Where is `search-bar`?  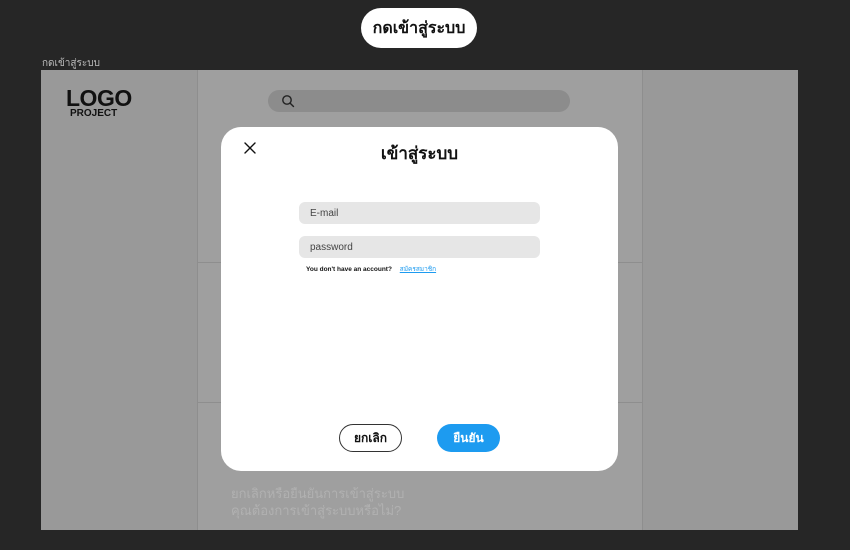 search-bar is located at coordinates (419, 101).